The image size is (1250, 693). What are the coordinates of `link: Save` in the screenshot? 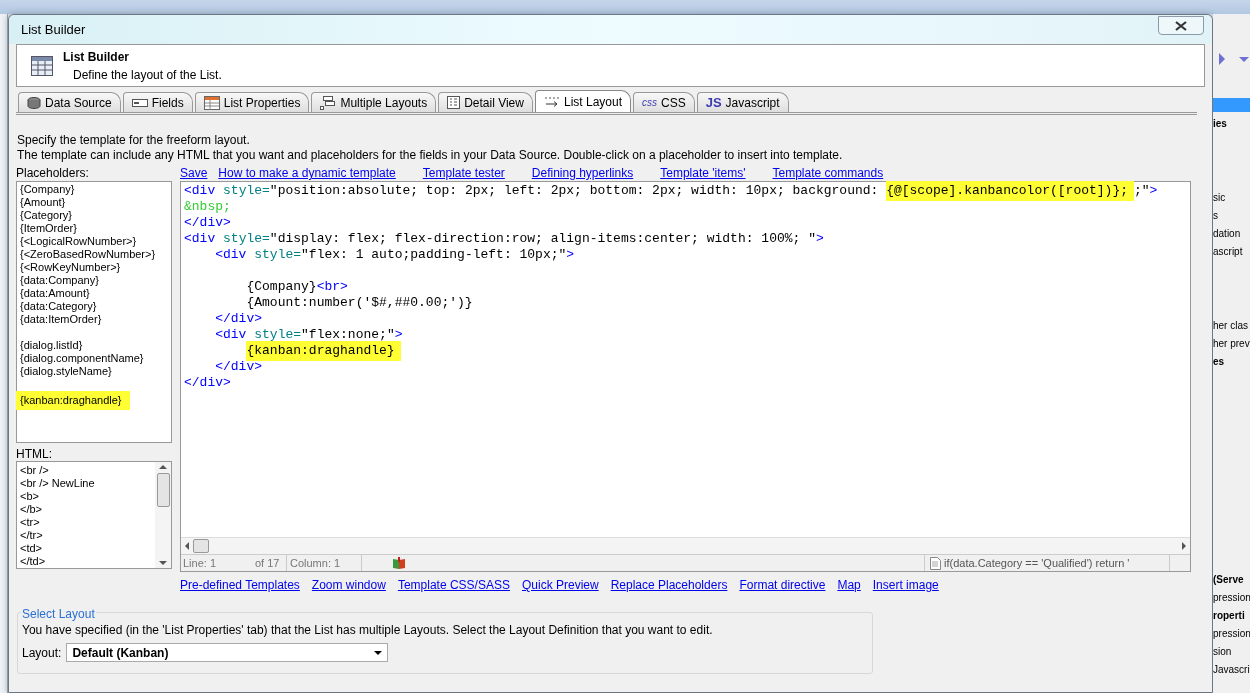 It's located at (194, 173).